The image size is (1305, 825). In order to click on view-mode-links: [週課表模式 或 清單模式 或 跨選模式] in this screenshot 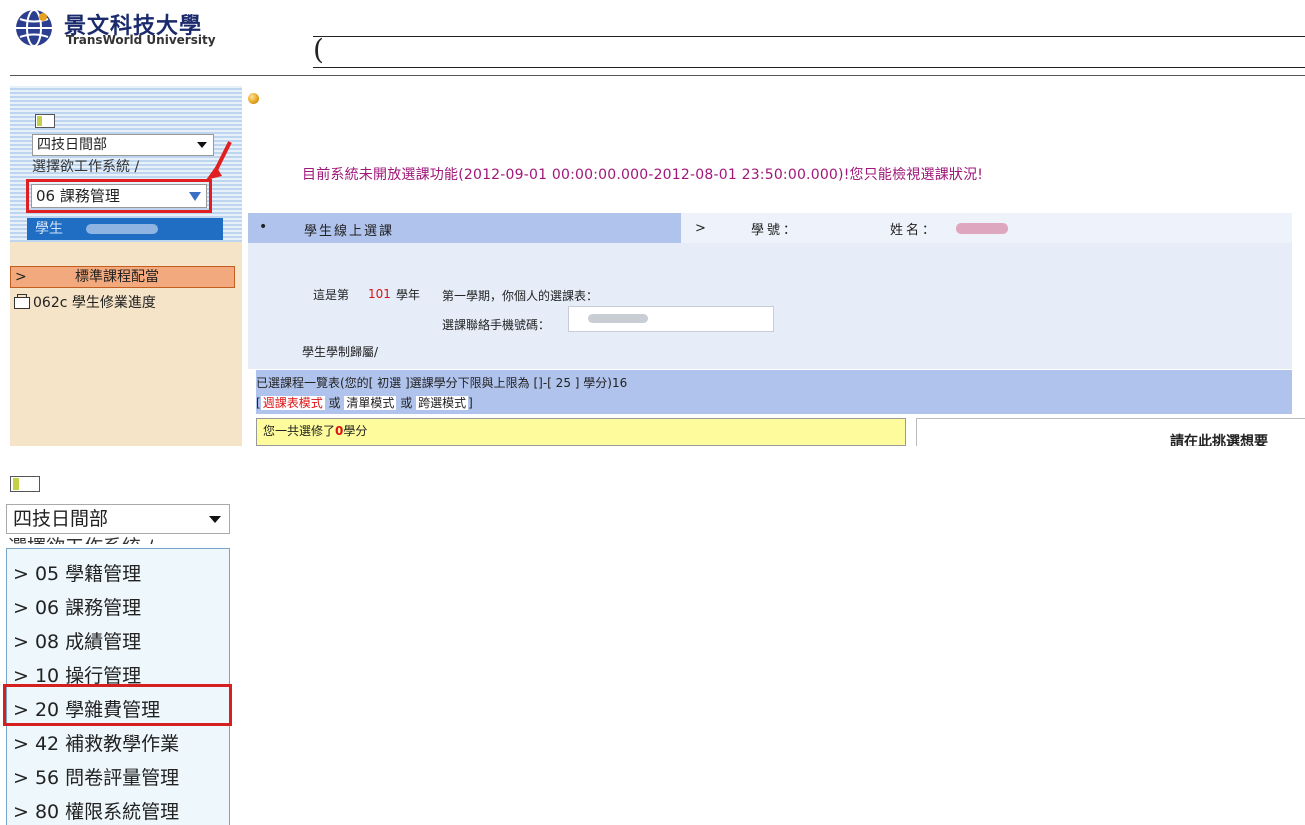, I will do `click(364, 402)`.